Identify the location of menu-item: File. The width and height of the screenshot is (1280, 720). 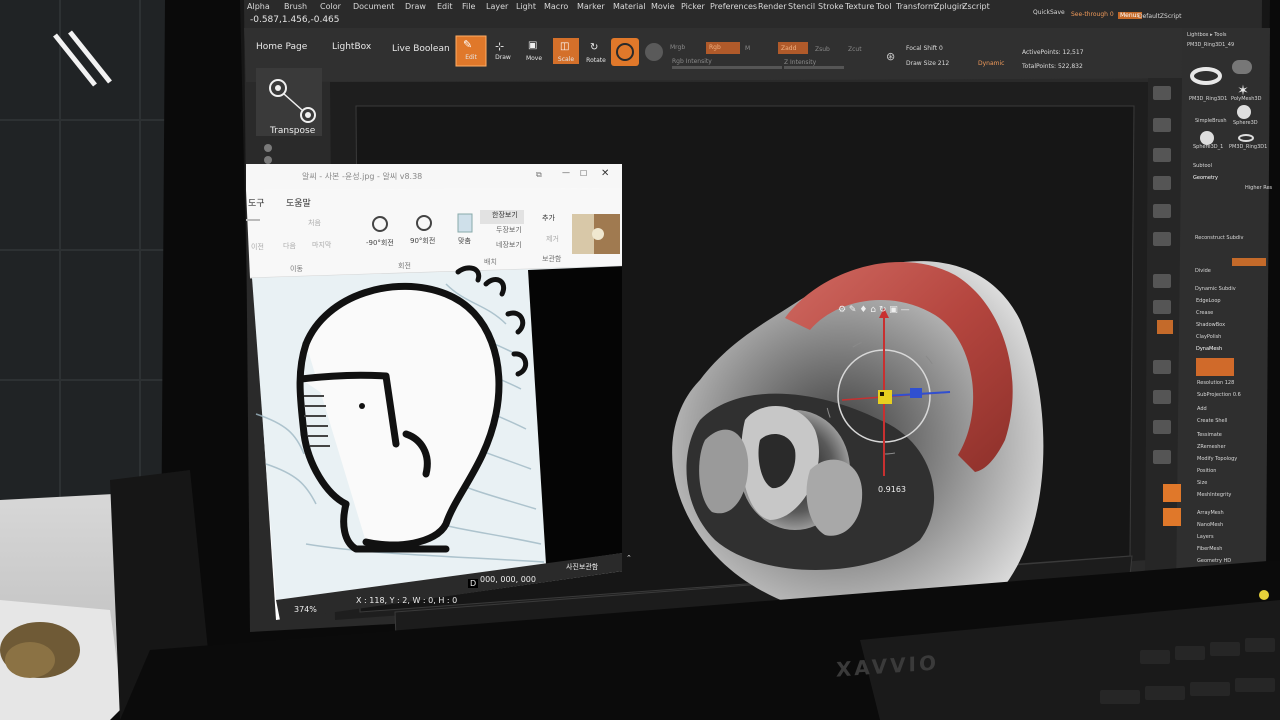
(468, 6).